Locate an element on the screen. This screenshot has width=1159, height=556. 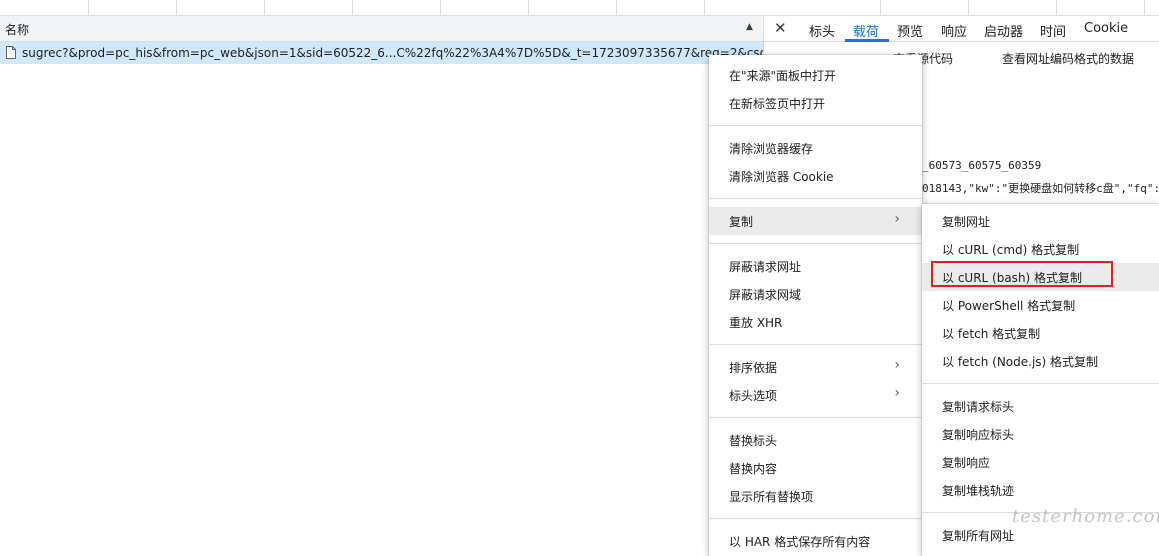
payload-value-line: _60573_60575_60359 is located at coordinates (982, 165).